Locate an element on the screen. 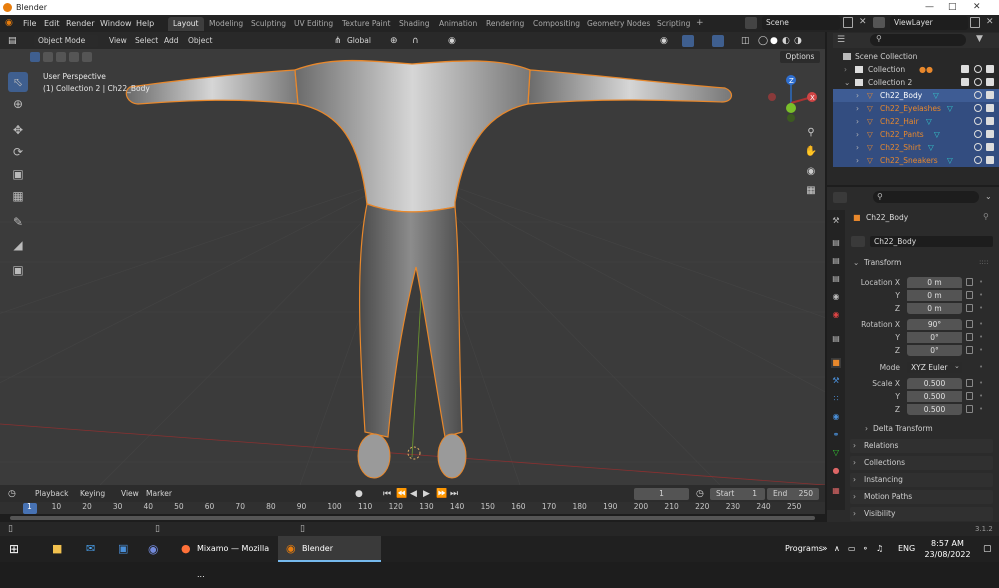 This screenshot has width=999, height=588. material-shading-icon: ◐ is located at coordinates (786, 41).